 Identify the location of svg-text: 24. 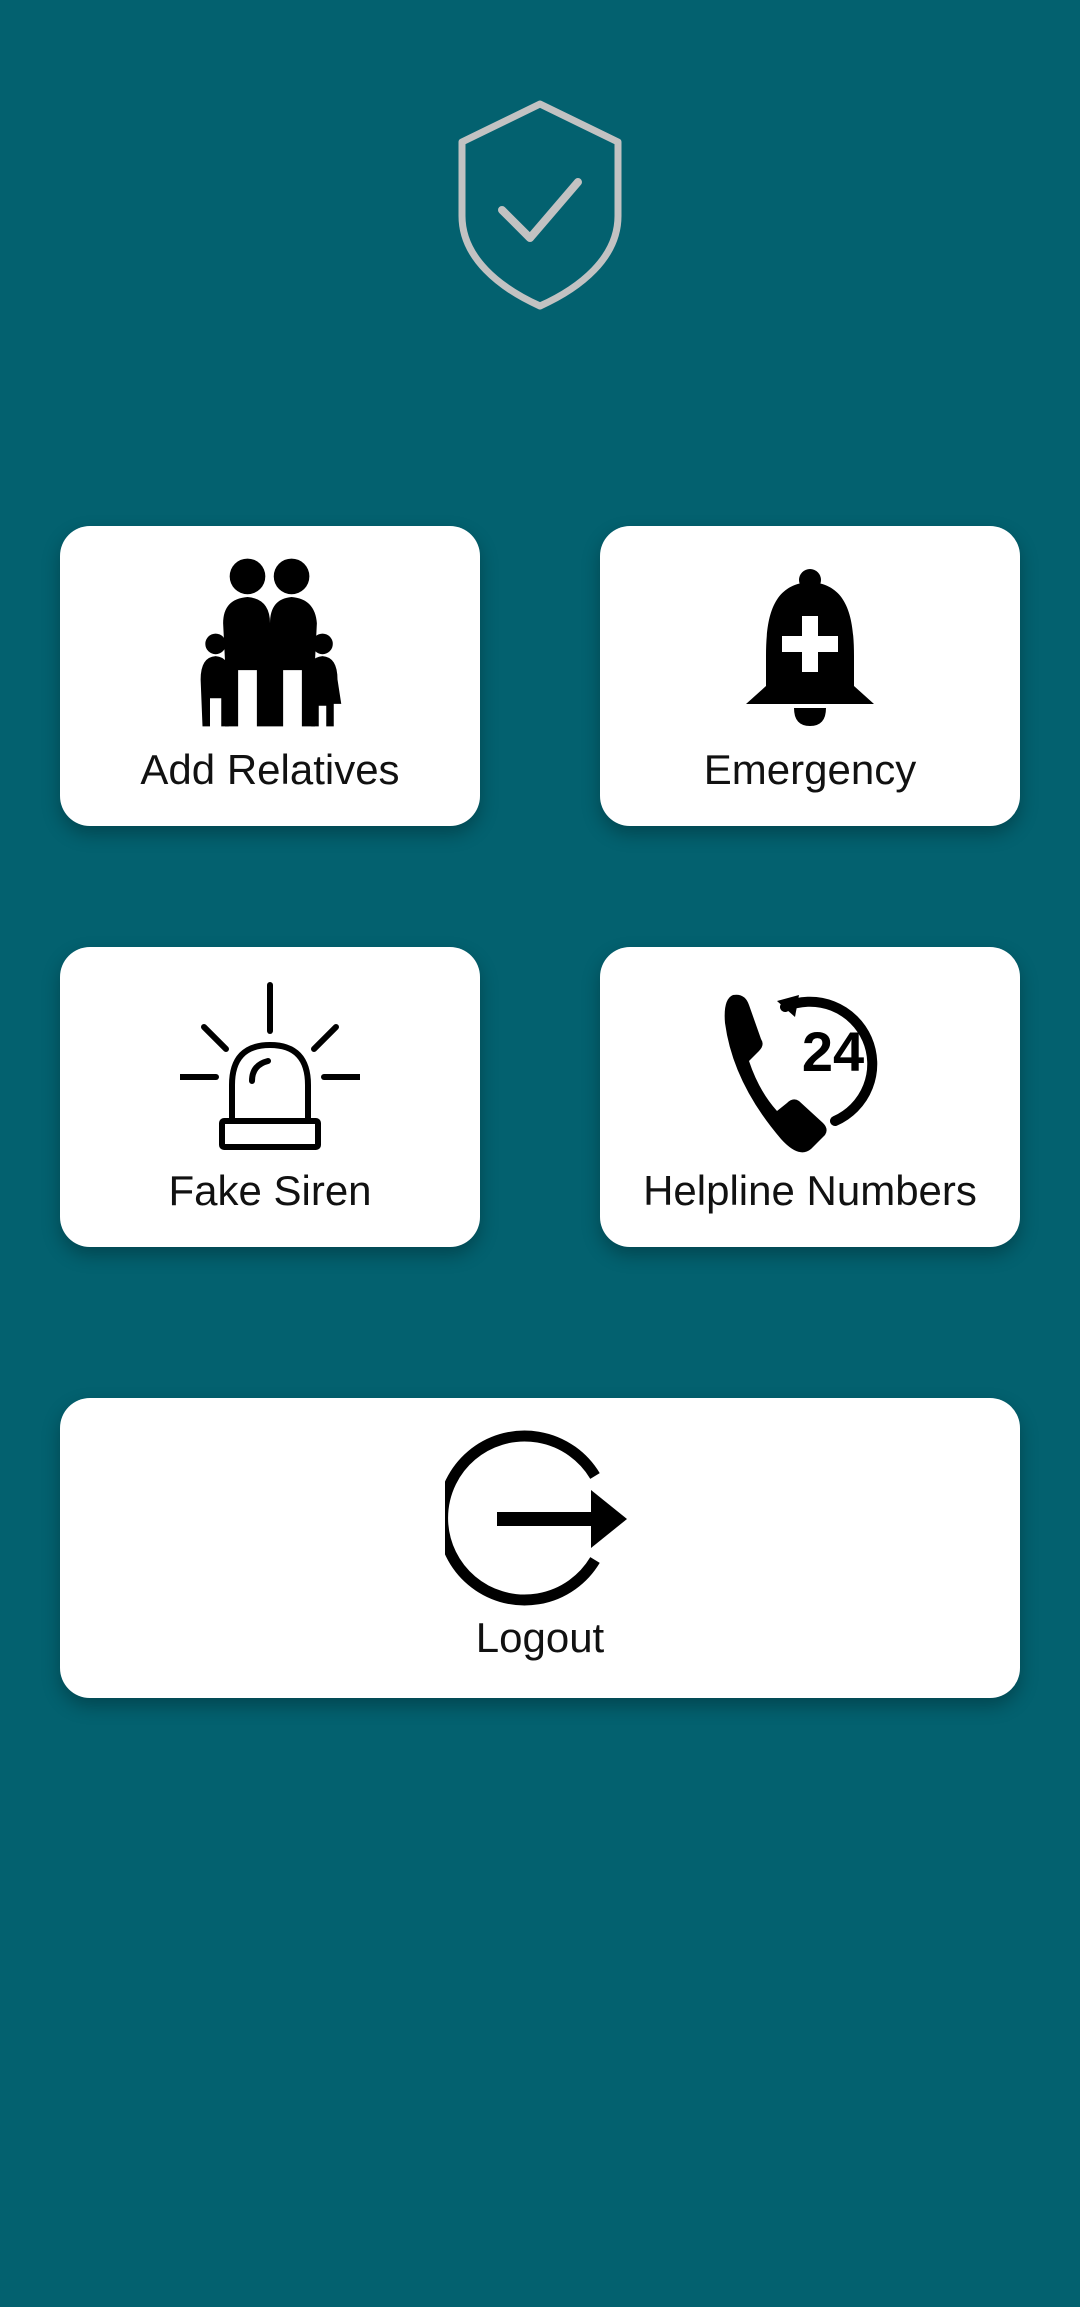
(833, 1051).